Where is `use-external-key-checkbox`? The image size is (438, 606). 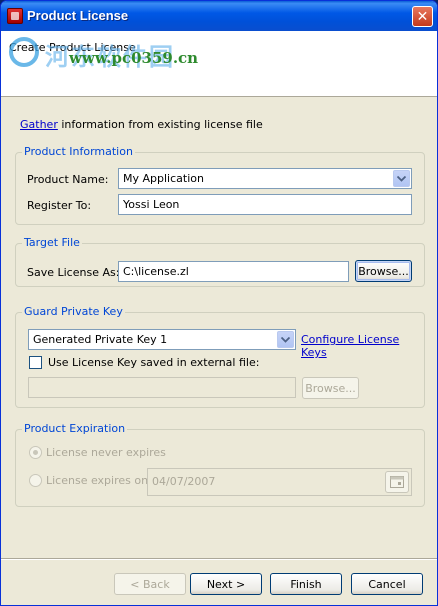
use-external-key-checkbox is located at coordinates (35, 362).